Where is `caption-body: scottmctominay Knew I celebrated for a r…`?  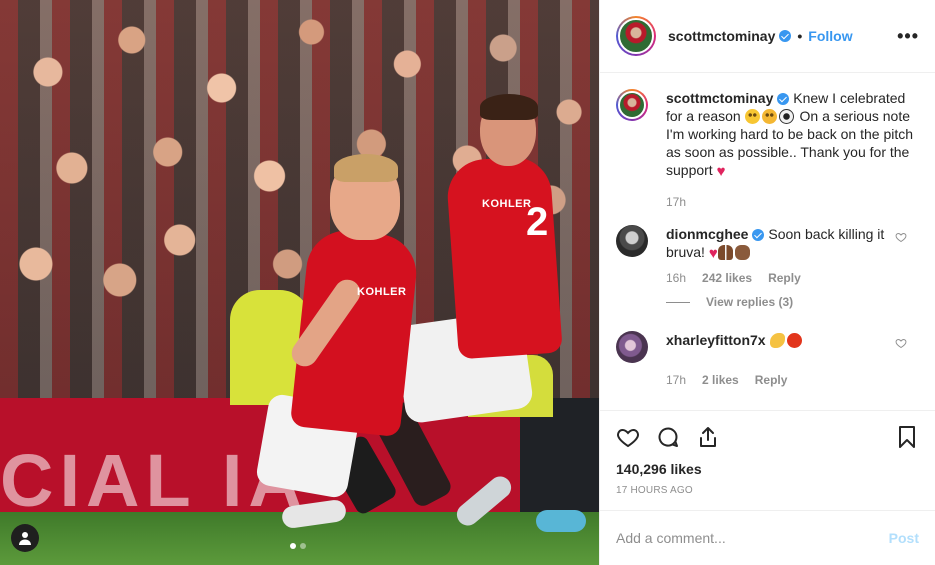
caption-body: scottmctominay Knew I celebrated for a r… is located at coordinates (792, 134).